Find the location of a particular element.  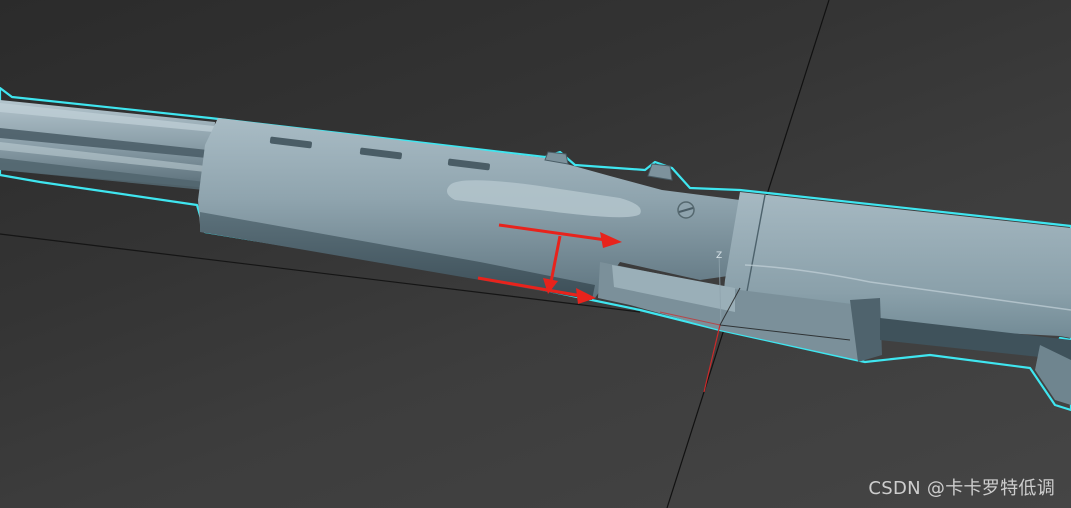

gizmo-axis-label: Z is located at coordinates (719, 256).